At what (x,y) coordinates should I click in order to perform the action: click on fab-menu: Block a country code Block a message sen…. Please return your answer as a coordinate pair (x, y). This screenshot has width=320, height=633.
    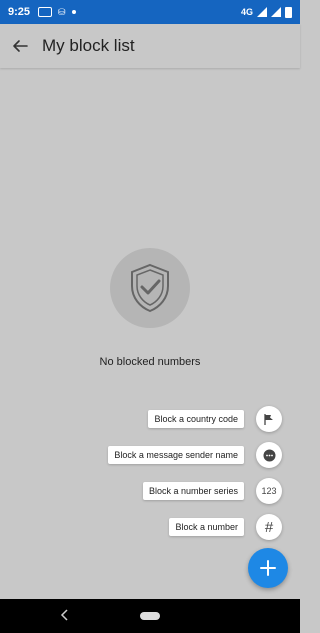
    Looking at the image, I should click on (182, 478).